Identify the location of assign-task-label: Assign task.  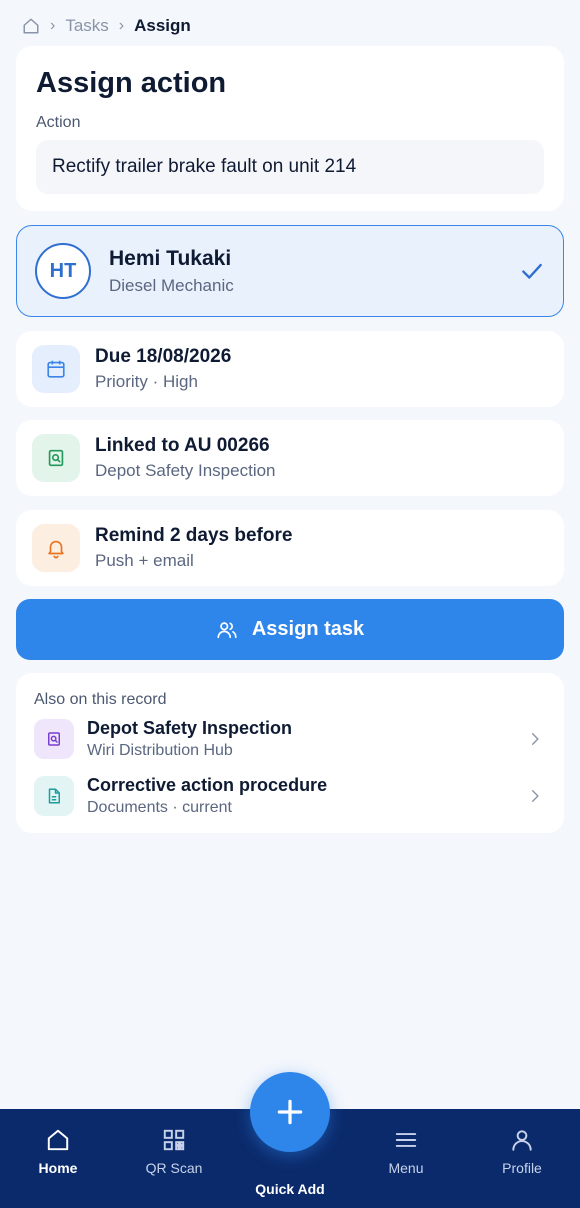
(308, 629).